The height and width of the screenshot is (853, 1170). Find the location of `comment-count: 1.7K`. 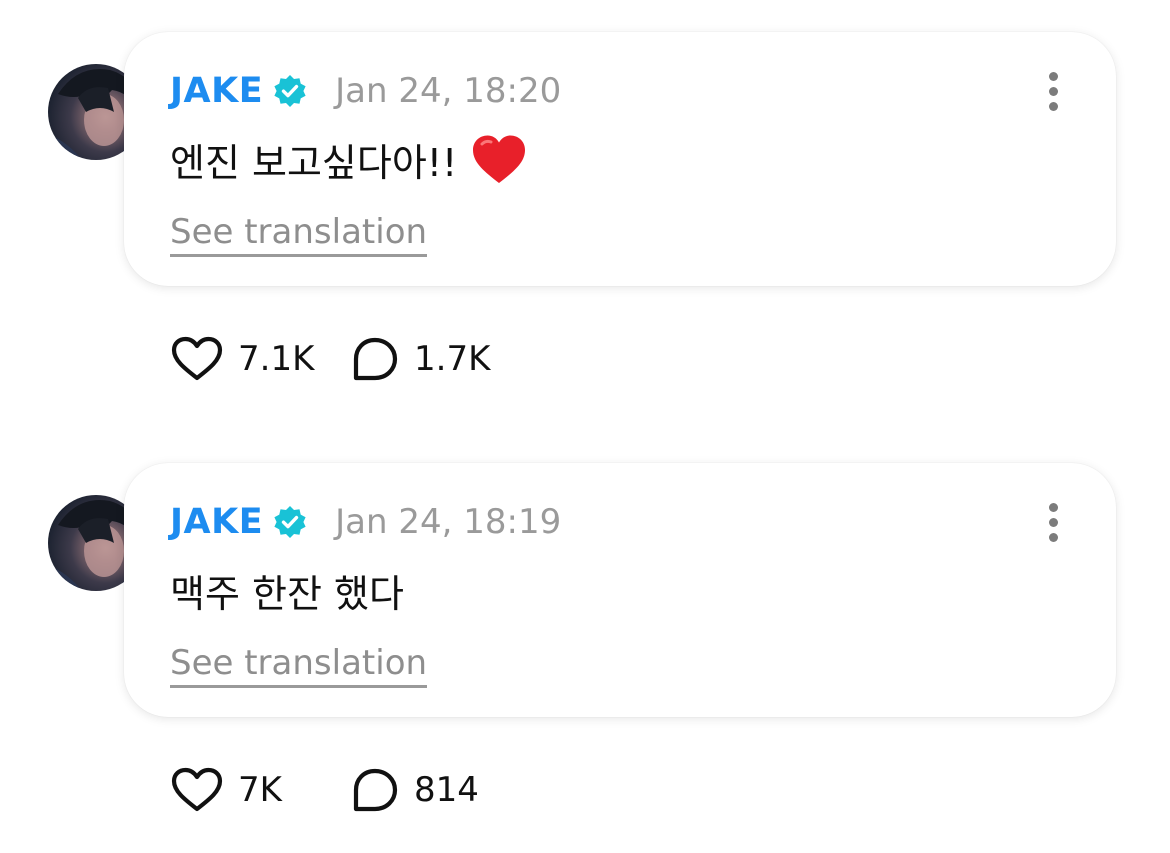

comment-count: 1.7K is located at coordinates (452, 359).